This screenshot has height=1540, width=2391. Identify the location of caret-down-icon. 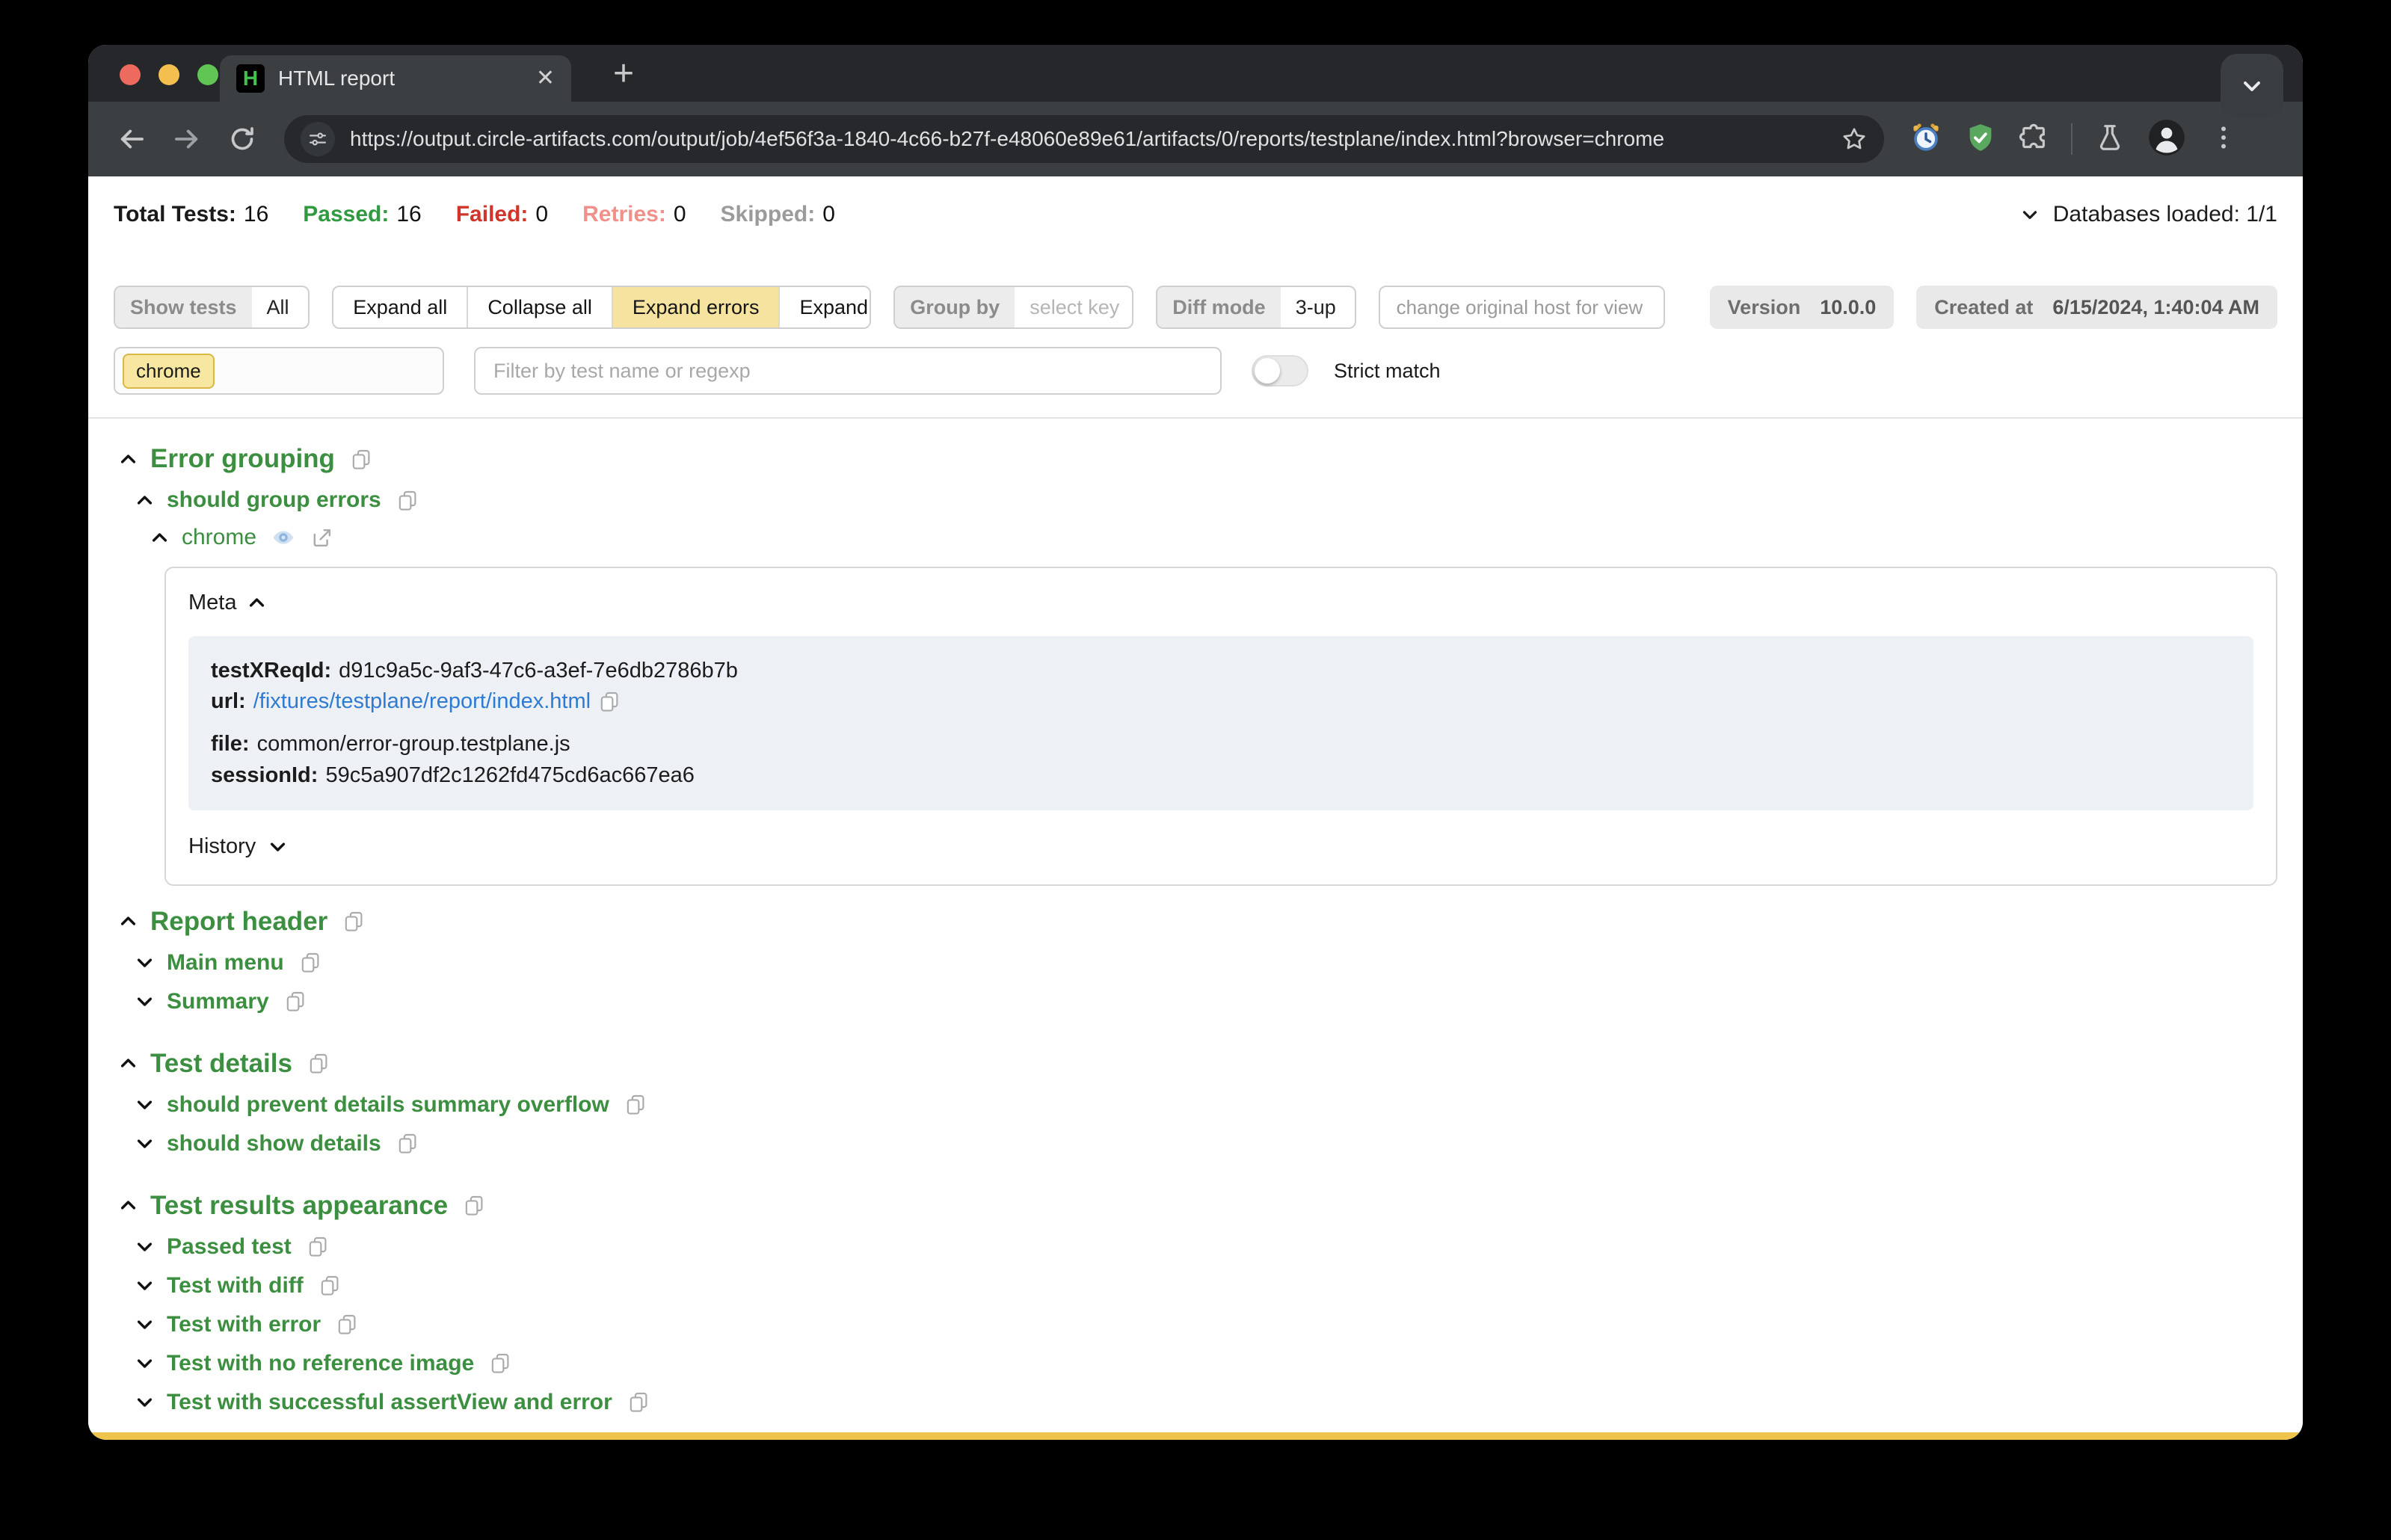
(309, 308).